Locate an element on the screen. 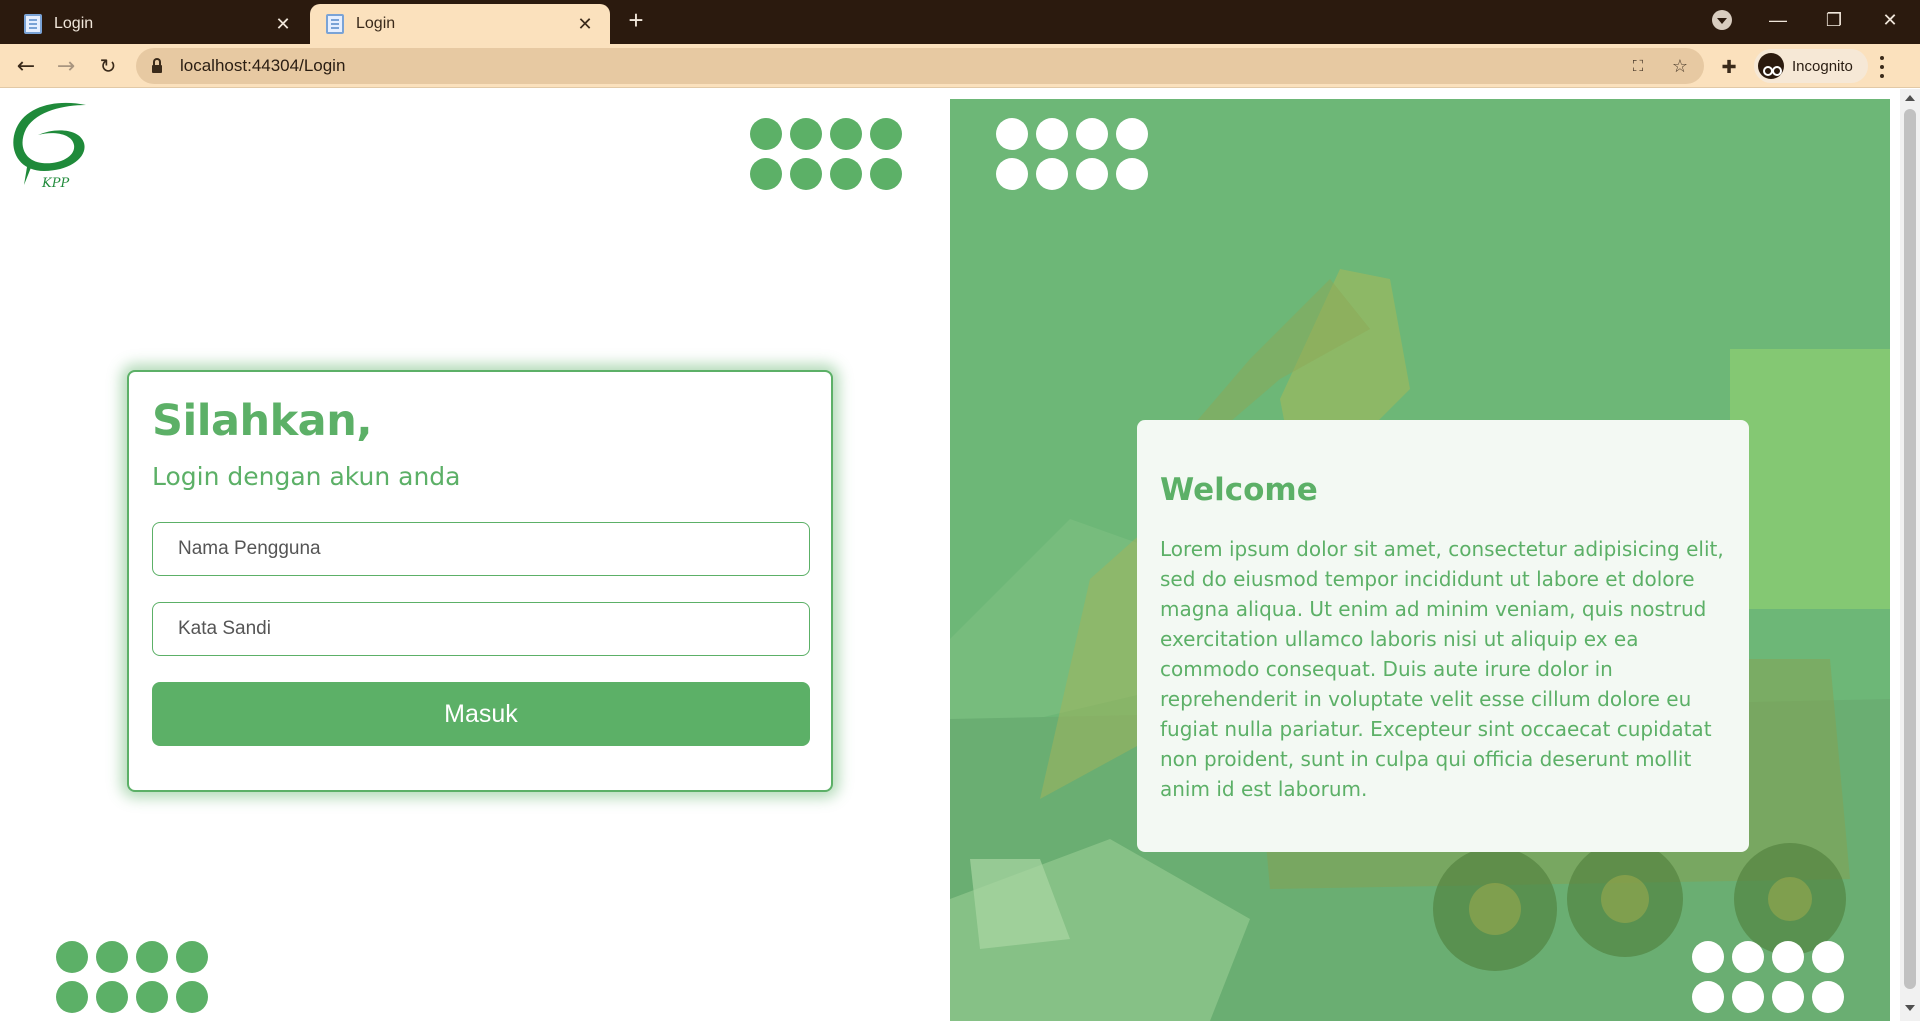 The width and height of the screenshot is (1920, 1021). decorative-dots-hero-top is located at coordinates (1072, 154).